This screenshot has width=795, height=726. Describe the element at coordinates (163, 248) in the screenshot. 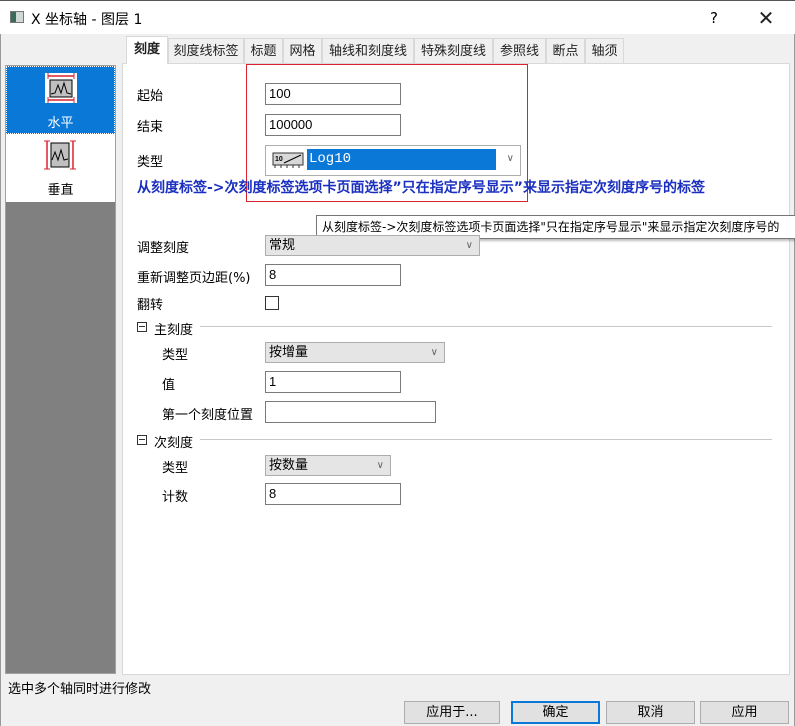

I see `rescale-label: 调整刻度` at that location.